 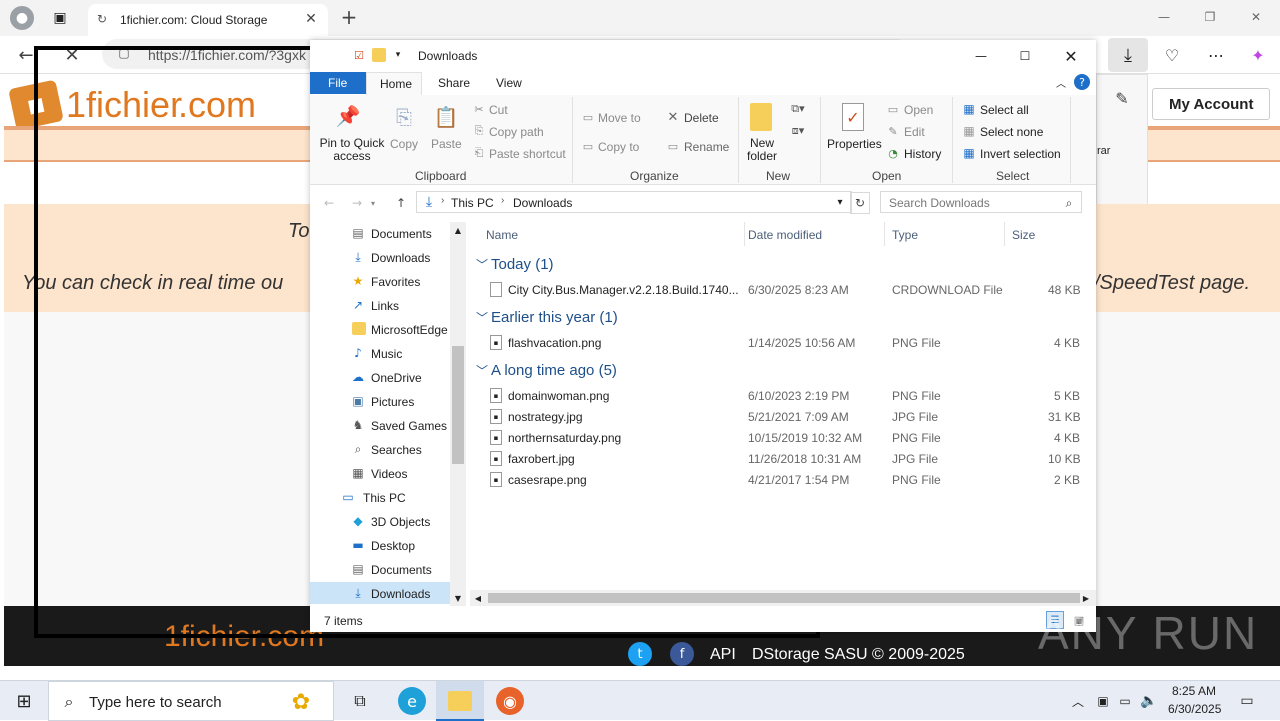 What do you see at coordinates (780, 265) in the screenshot?
I see `group-header: ﹀ Today (1)` at bounding box center [780, 265].